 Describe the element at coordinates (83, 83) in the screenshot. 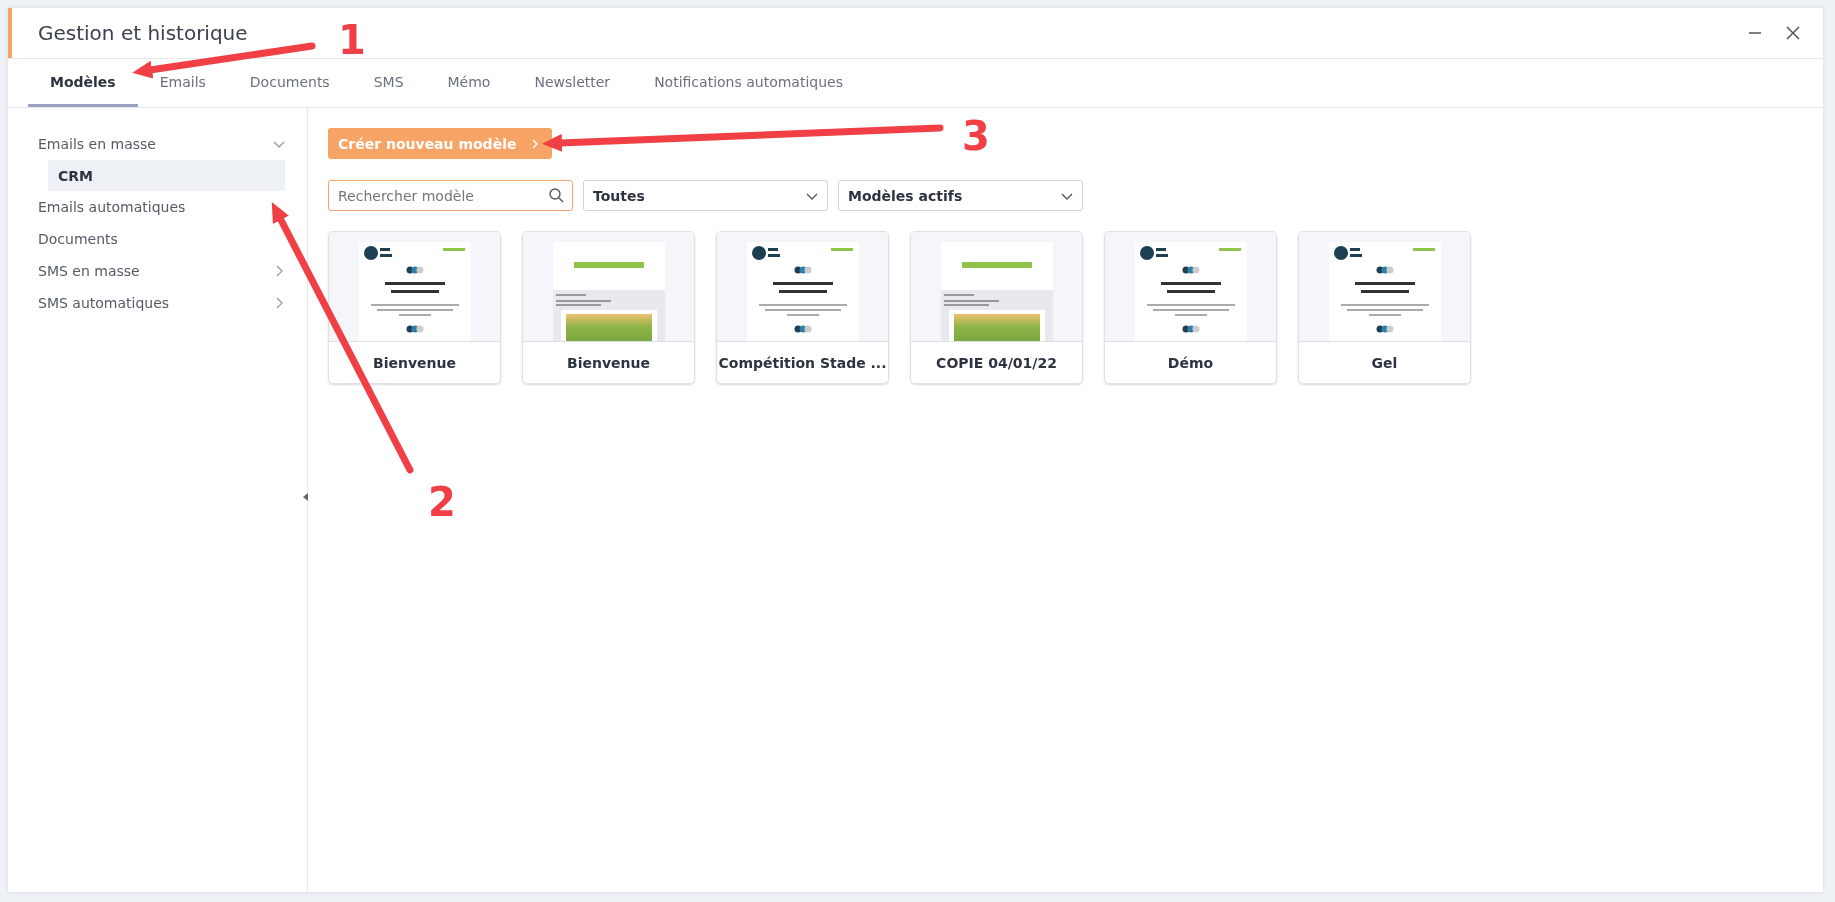

I see `tab: Modèles` at that location.